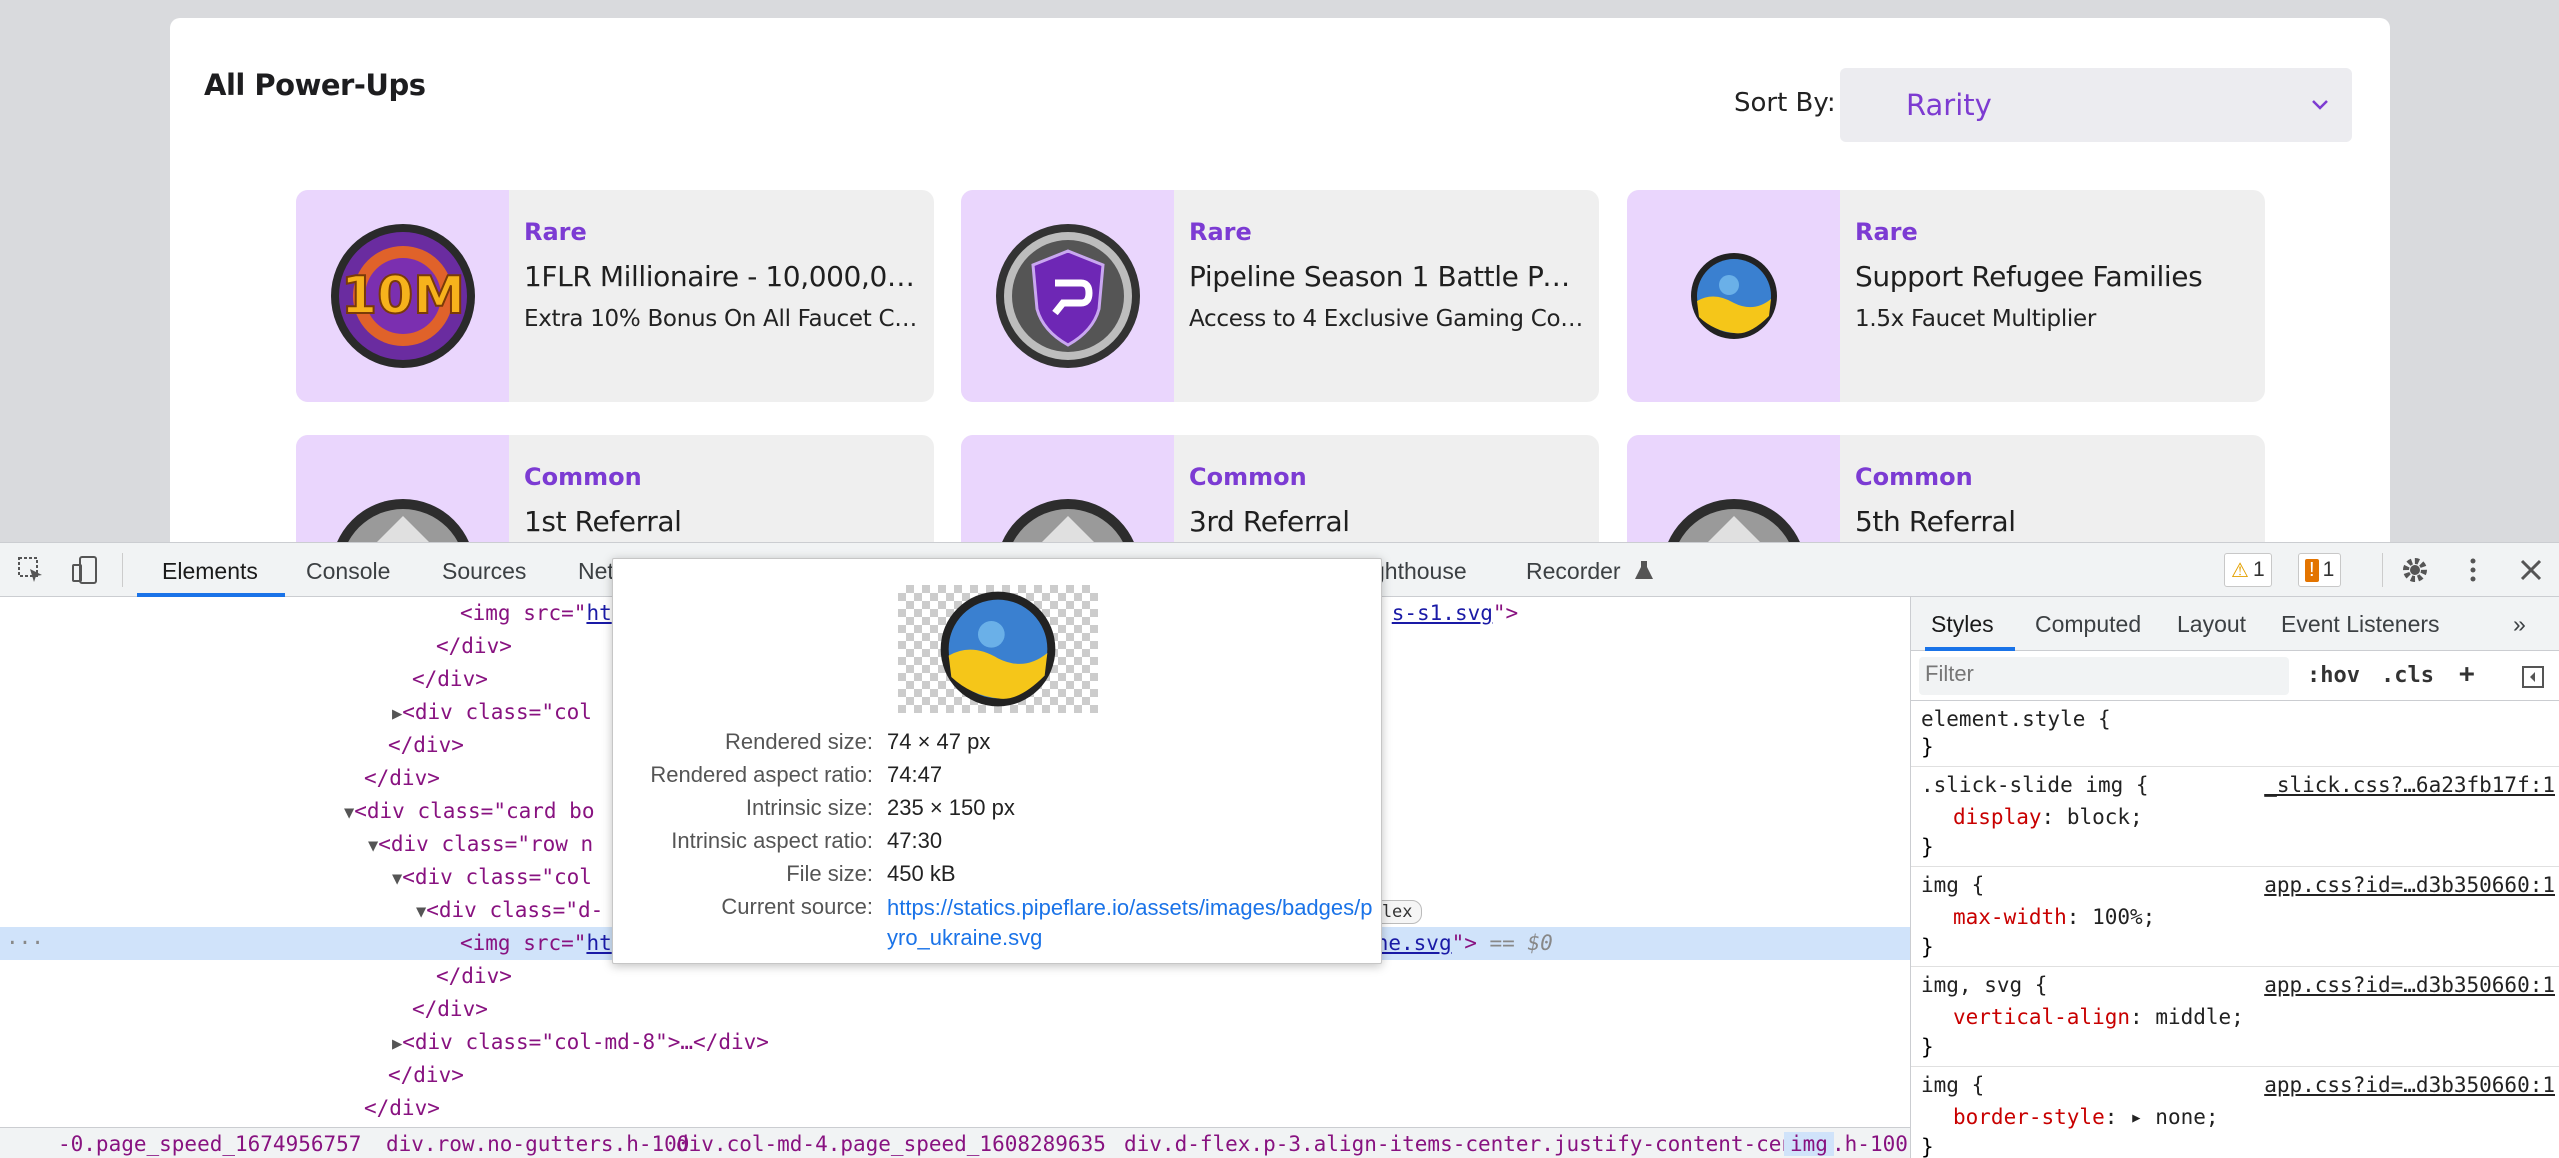 The height and width of the screenshot is (1158, 2559). What do you see at coordinates (2123, 917) in the screenshot?
I see `css-value: 100%;` at bounding box center [2123, 917].